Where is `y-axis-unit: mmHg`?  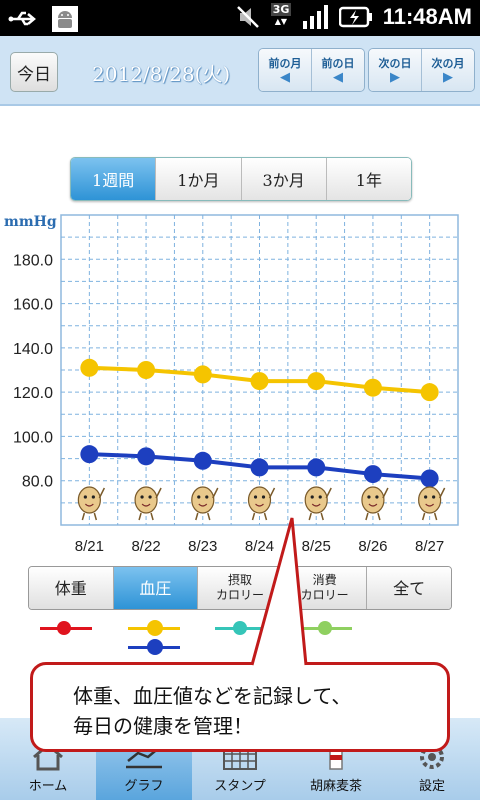
y-axis-unit: mmHg is located at coordinates (30, 222).